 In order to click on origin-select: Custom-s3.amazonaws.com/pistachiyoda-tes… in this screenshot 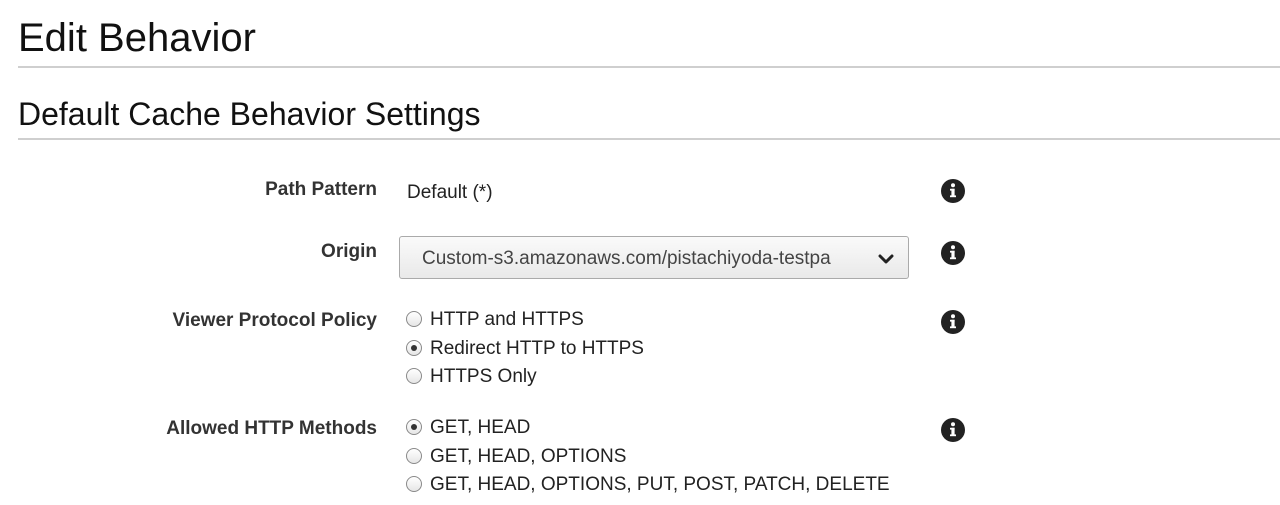, I will do `click(654, 257)`.